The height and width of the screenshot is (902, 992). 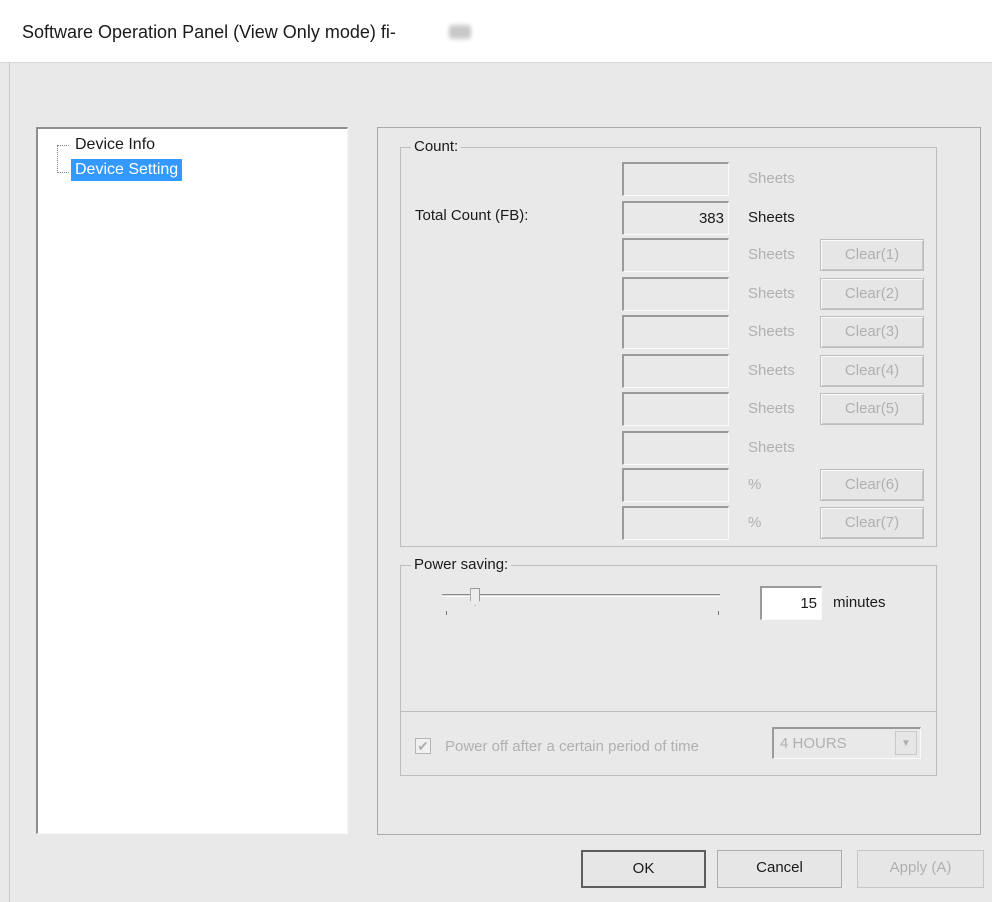 What do you see at coordinates (872, 294) in the screenshot?
I see `clear-button: Clear(2)` at bounding box center [872, 294].